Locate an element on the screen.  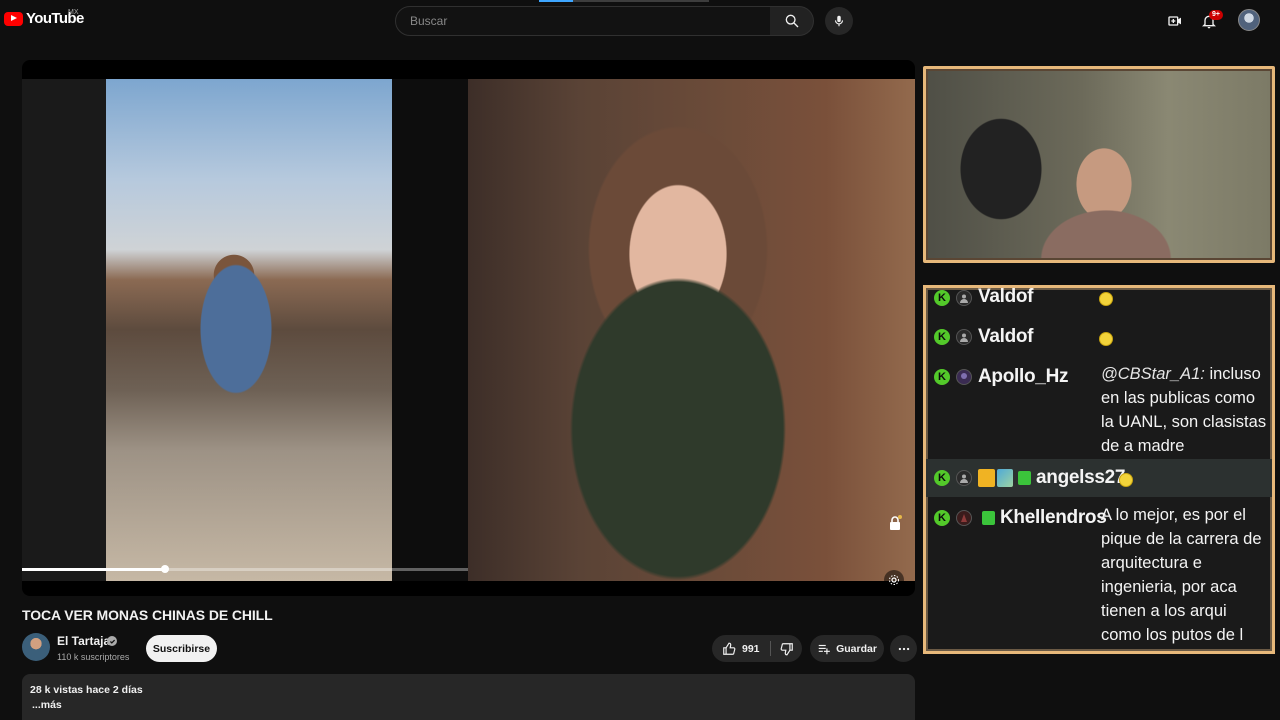
chat-mention: @CBStar_A1: is located at coordinates (1153, 374).